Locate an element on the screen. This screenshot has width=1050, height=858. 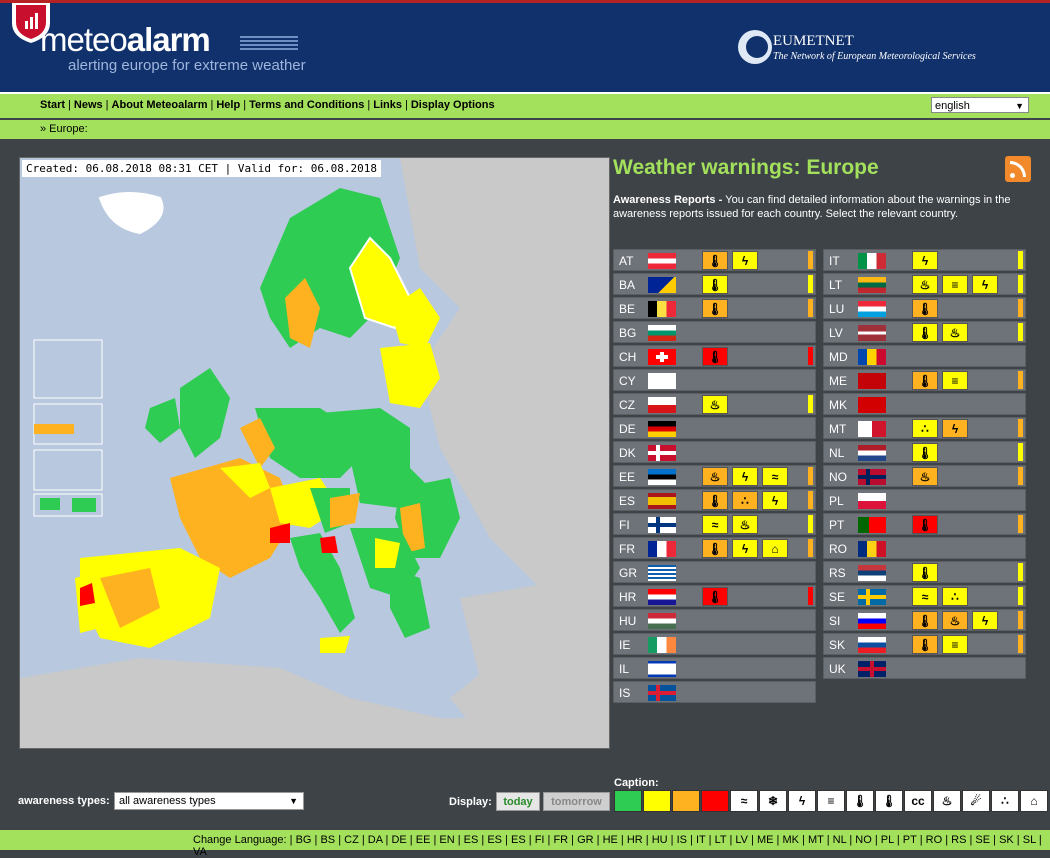
country-row-es: ES 🌡 ∴ ϟ is located at coordinates (714, 500).